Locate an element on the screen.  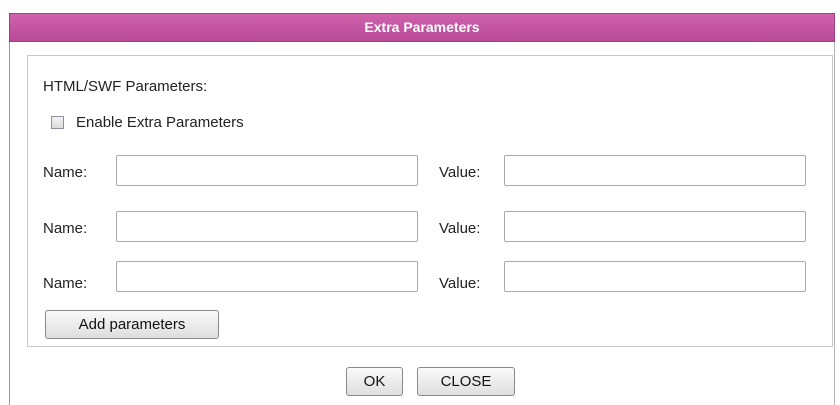
dialog-title: Extra Parameters is located at coordinates (422, 27).